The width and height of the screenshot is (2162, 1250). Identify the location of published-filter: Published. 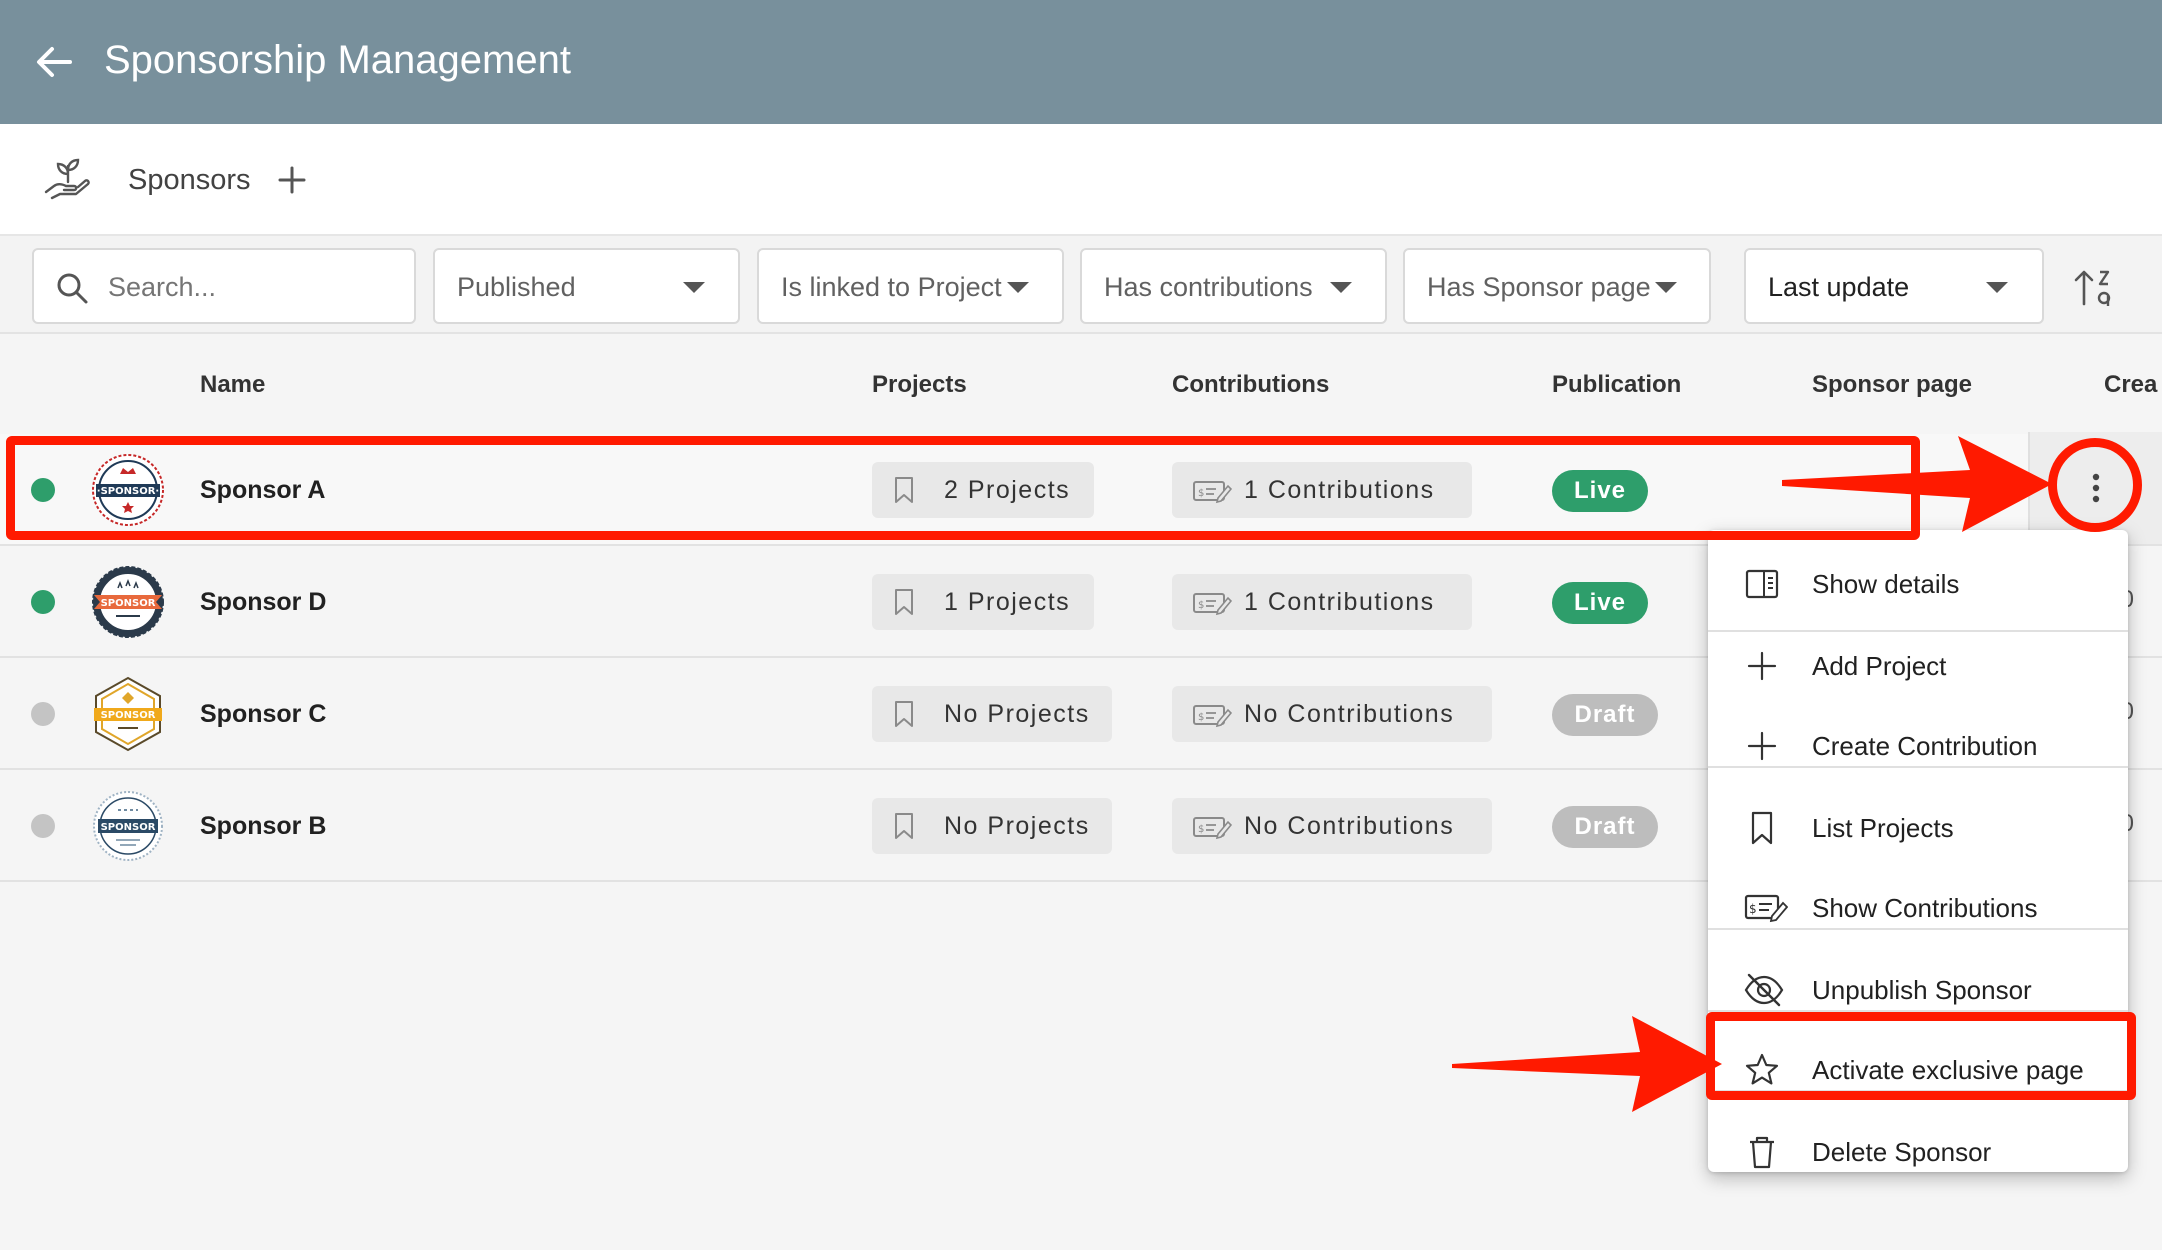
(586, 286).